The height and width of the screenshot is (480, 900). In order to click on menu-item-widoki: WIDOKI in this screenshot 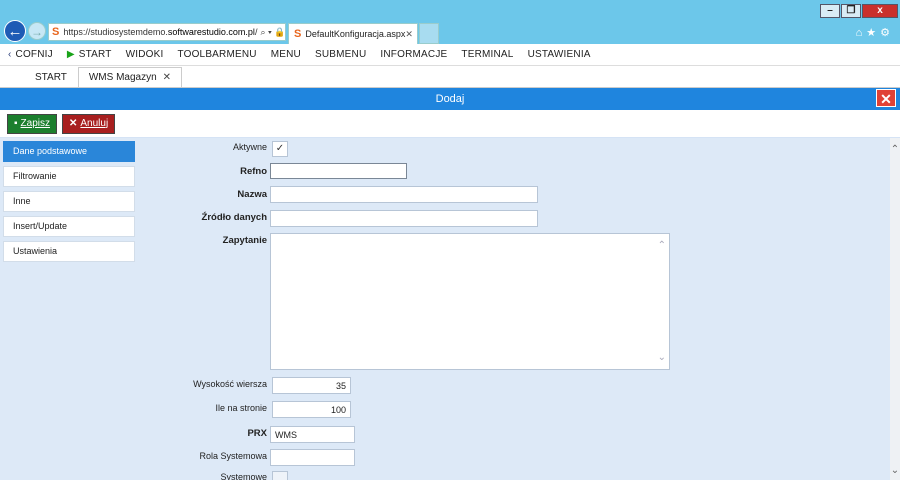, I will do `click(145, 54)`.